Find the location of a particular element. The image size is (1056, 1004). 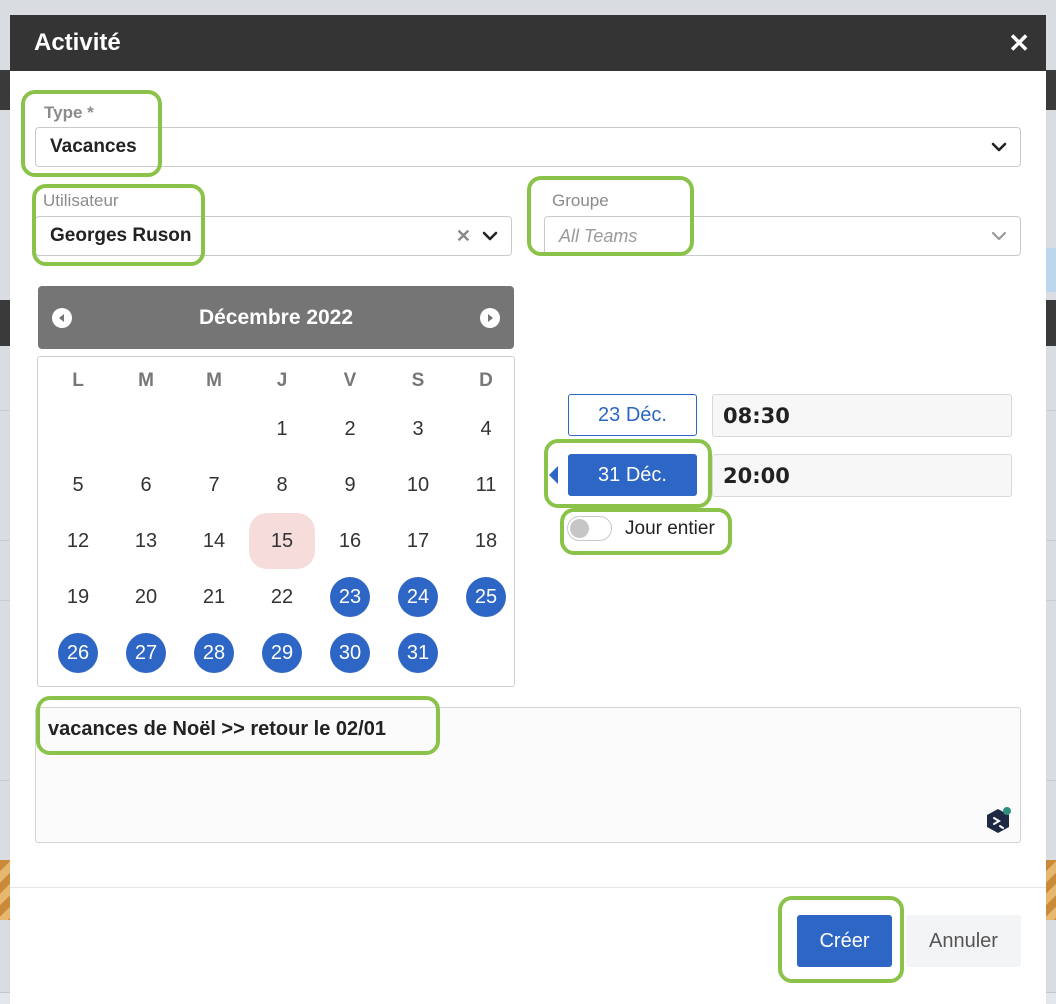

group-placeholder: All Teams is located at coordinates (598, 235).